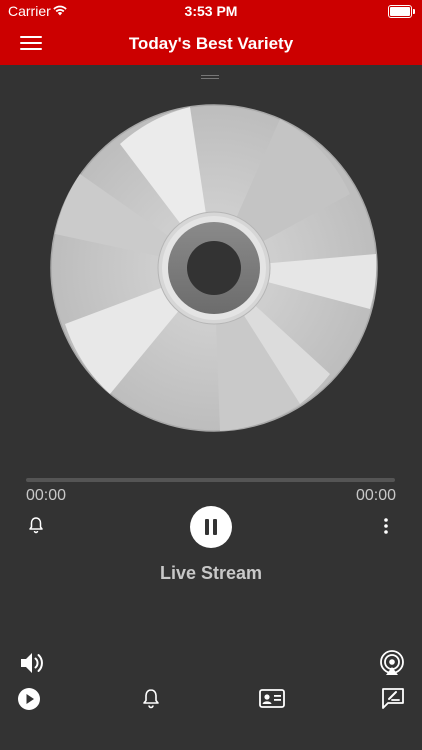  I want to click on progress-bar, so click(210, 480).